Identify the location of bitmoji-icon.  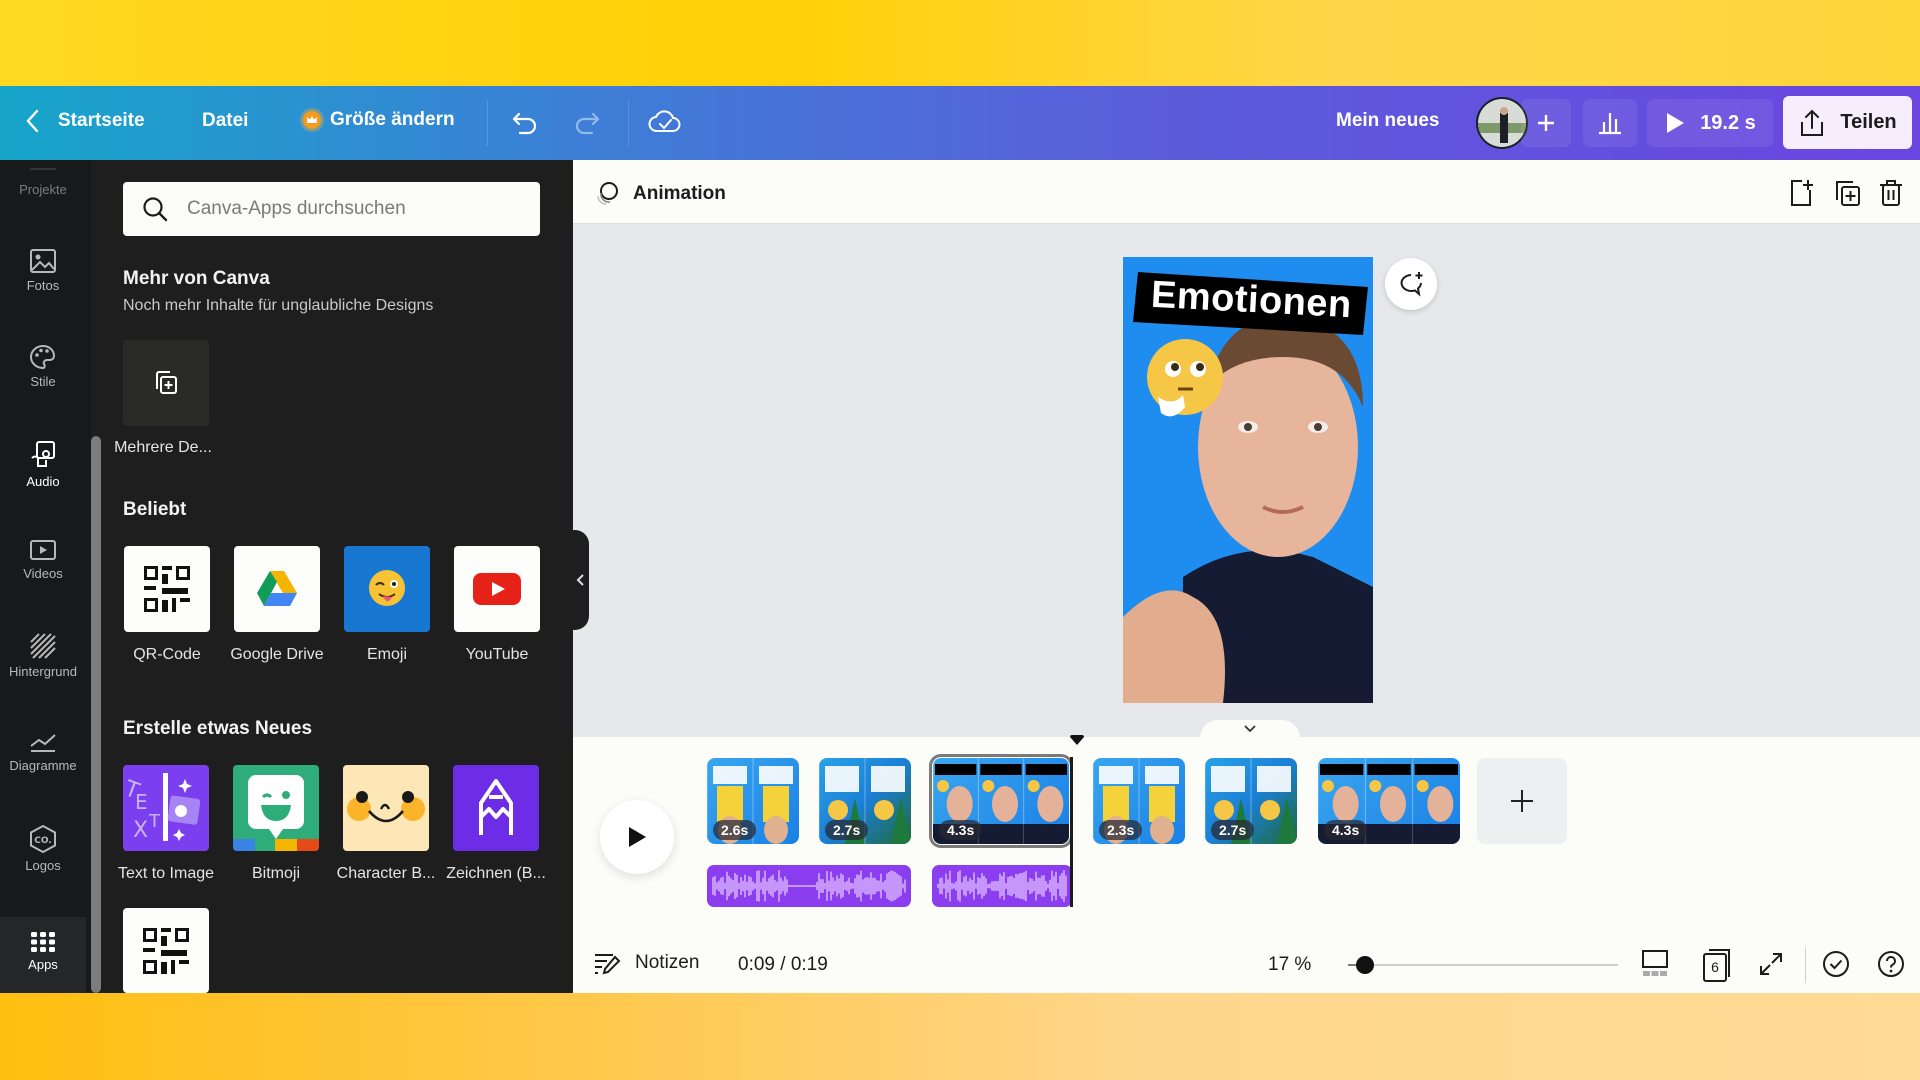
(276, 813).